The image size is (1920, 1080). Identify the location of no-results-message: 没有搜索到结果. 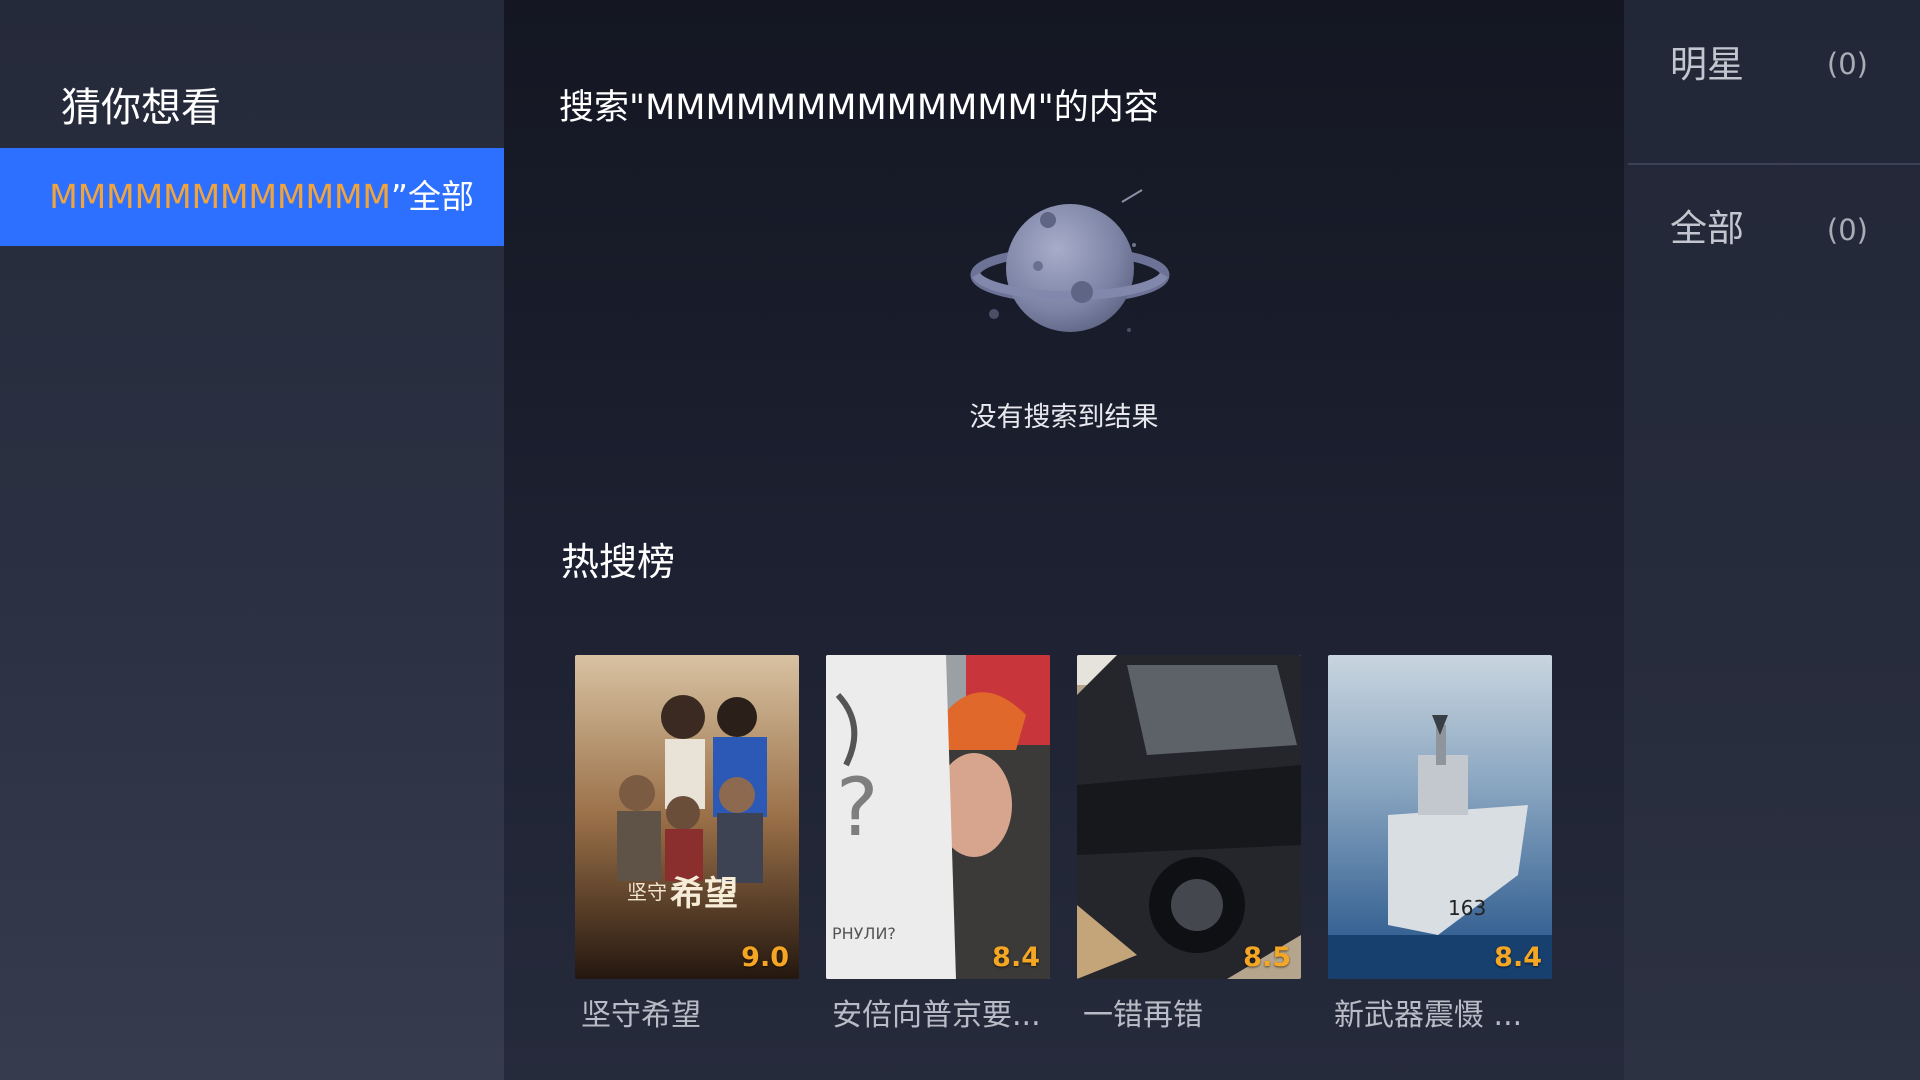
(1064, 417).